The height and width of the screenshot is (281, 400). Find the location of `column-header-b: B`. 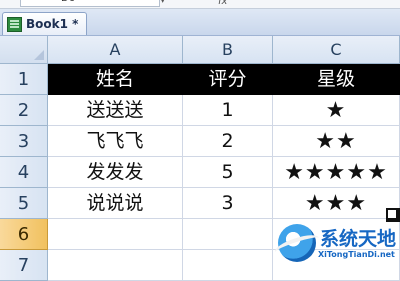

column-header-b: B is located at coordinates (228, 50).